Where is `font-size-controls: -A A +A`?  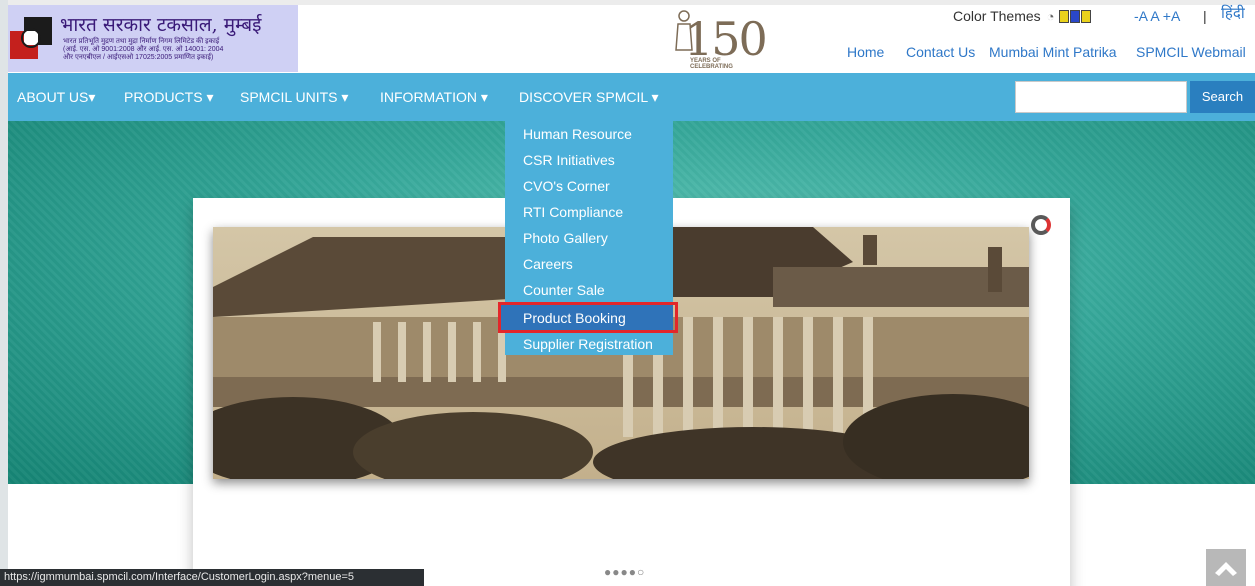 font-size-controls: -A A +A is located at coordinates (1157, 16).